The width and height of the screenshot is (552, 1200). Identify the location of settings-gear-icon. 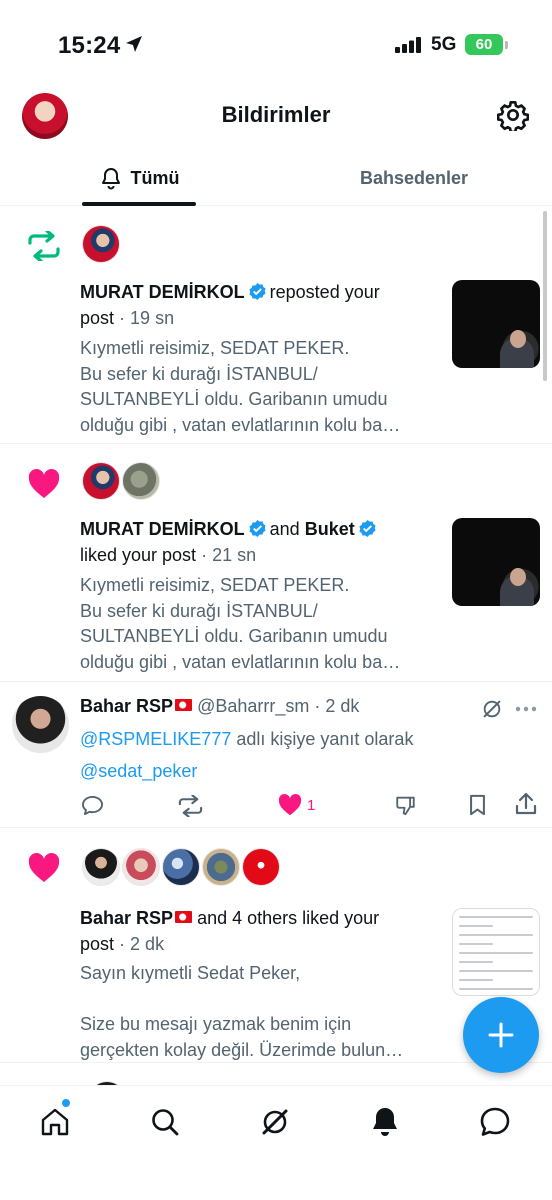
(513, 115).